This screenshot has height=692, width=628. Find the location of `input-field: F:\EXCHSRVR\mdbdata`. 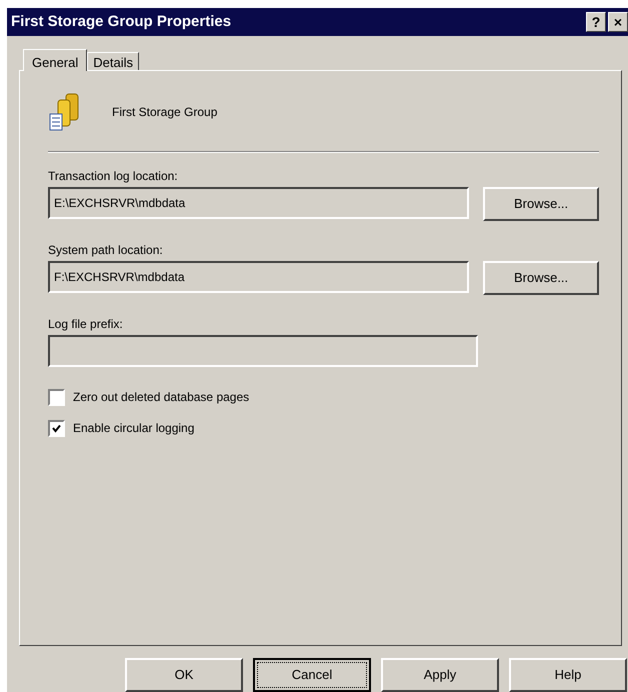

input-field: F:\EXCHSRVR\mdbdata is located at coordinates (259, 276).